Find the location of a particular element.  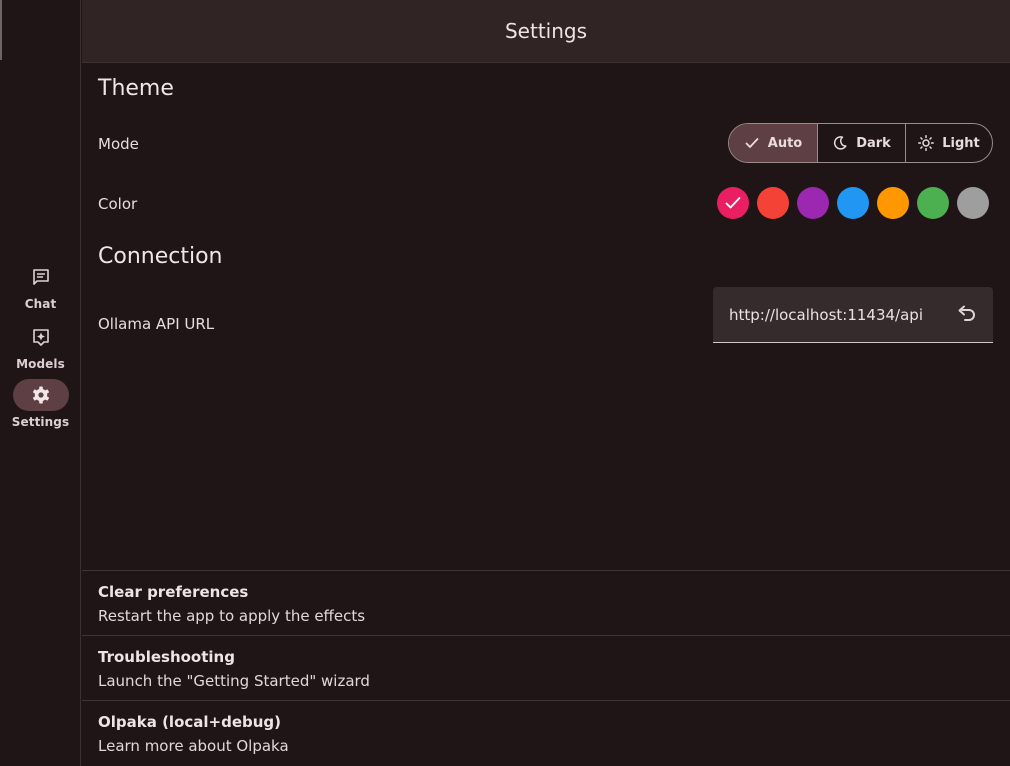

theme-mode-selector: Auto Dark Light is located at coordinates (860, 143).